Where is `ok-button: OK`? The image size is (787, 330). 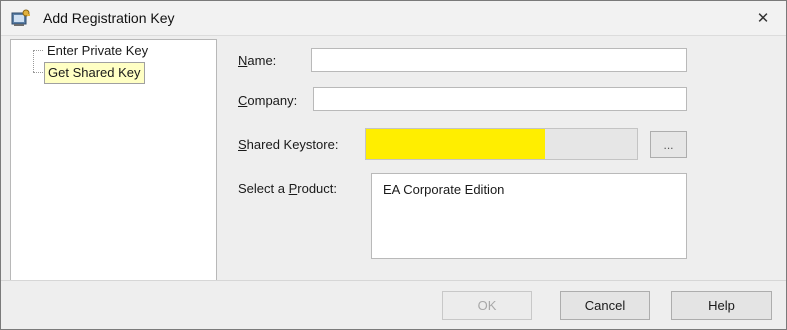 ok-button: OK is located at coordinates (487, 305).